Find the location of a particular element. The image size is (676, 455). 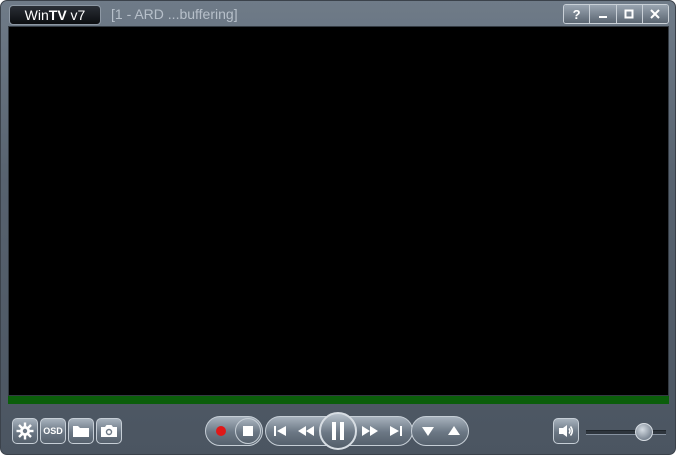

osd-button: OSD is located at coordinates (53, 431).